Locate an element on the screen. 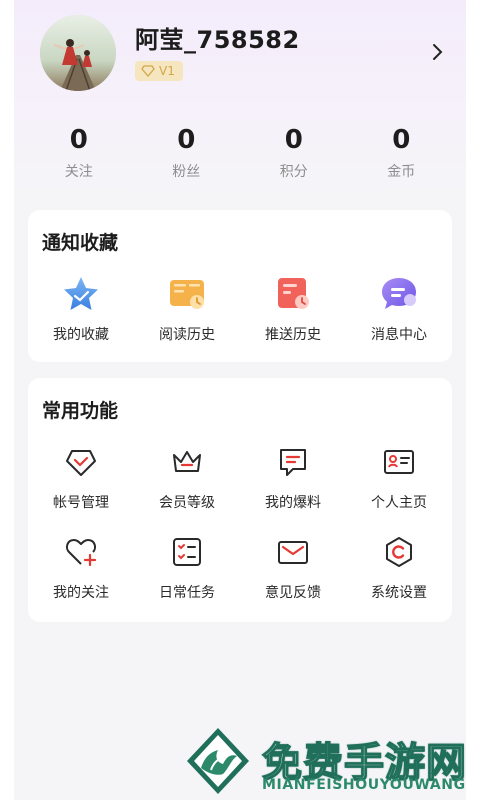  cell-label: 会员等级 is located at coordinates (187, 503).